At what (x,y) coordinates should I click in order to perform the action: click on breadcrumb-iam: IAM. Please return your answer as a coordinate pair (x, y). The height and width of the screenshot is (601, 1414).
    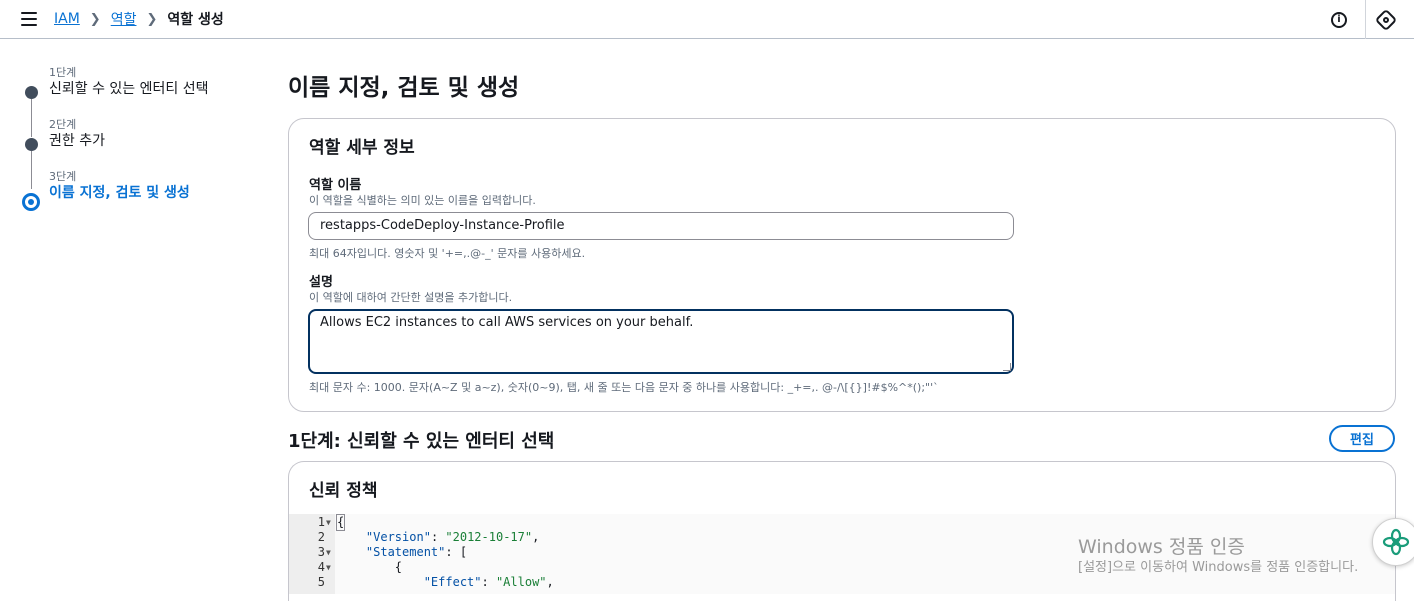
    Looking at the image, I should click on (67, 19).